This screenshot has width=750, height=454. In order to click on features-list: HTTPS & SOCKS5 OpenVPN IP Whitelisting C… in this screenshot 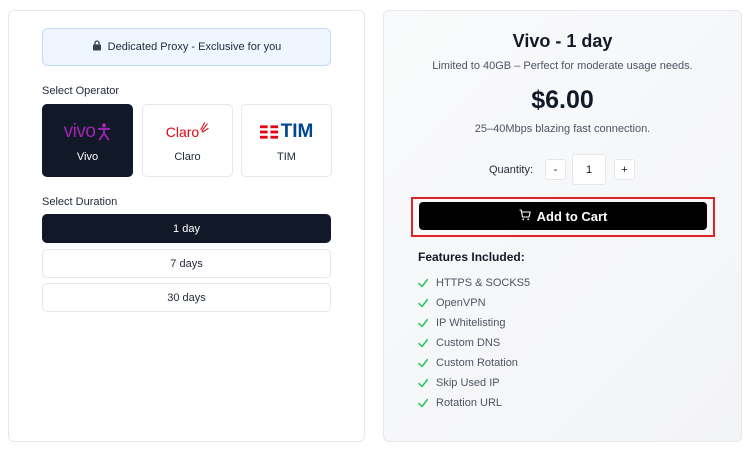, I will do `click(474, 343)`.